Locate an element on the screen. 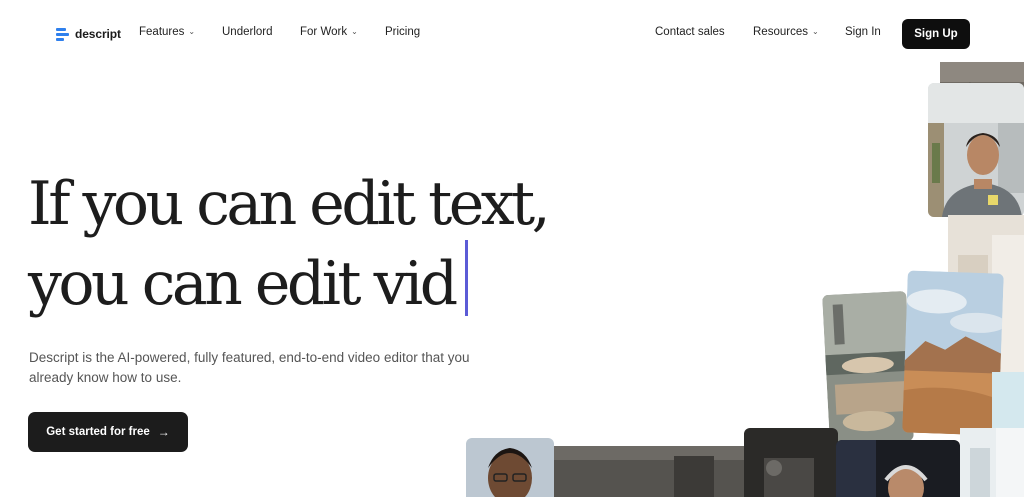  nav-sign-in: Sign In is located at coordinates (863, 32).